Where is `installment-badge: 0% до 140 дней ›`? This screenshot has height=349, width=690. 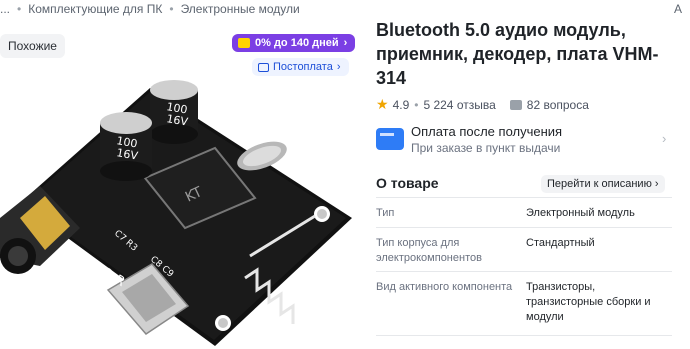
installment-badge: 0% до 140 дней › is located at coordinates (294, 43).